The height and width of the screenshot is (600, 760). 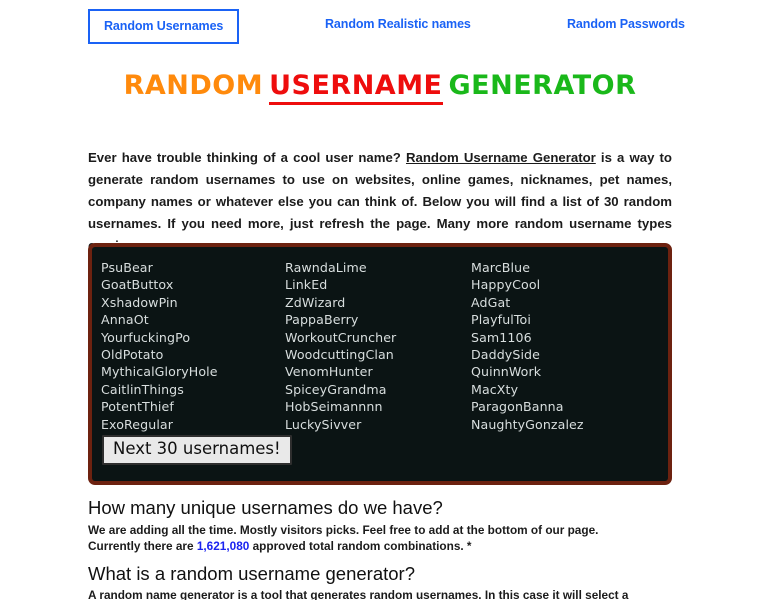 What do you see at coordinates (193, 85) in the screenshot?
I see `logo-word-random: RANDOM` at bounding box center [193, 85].